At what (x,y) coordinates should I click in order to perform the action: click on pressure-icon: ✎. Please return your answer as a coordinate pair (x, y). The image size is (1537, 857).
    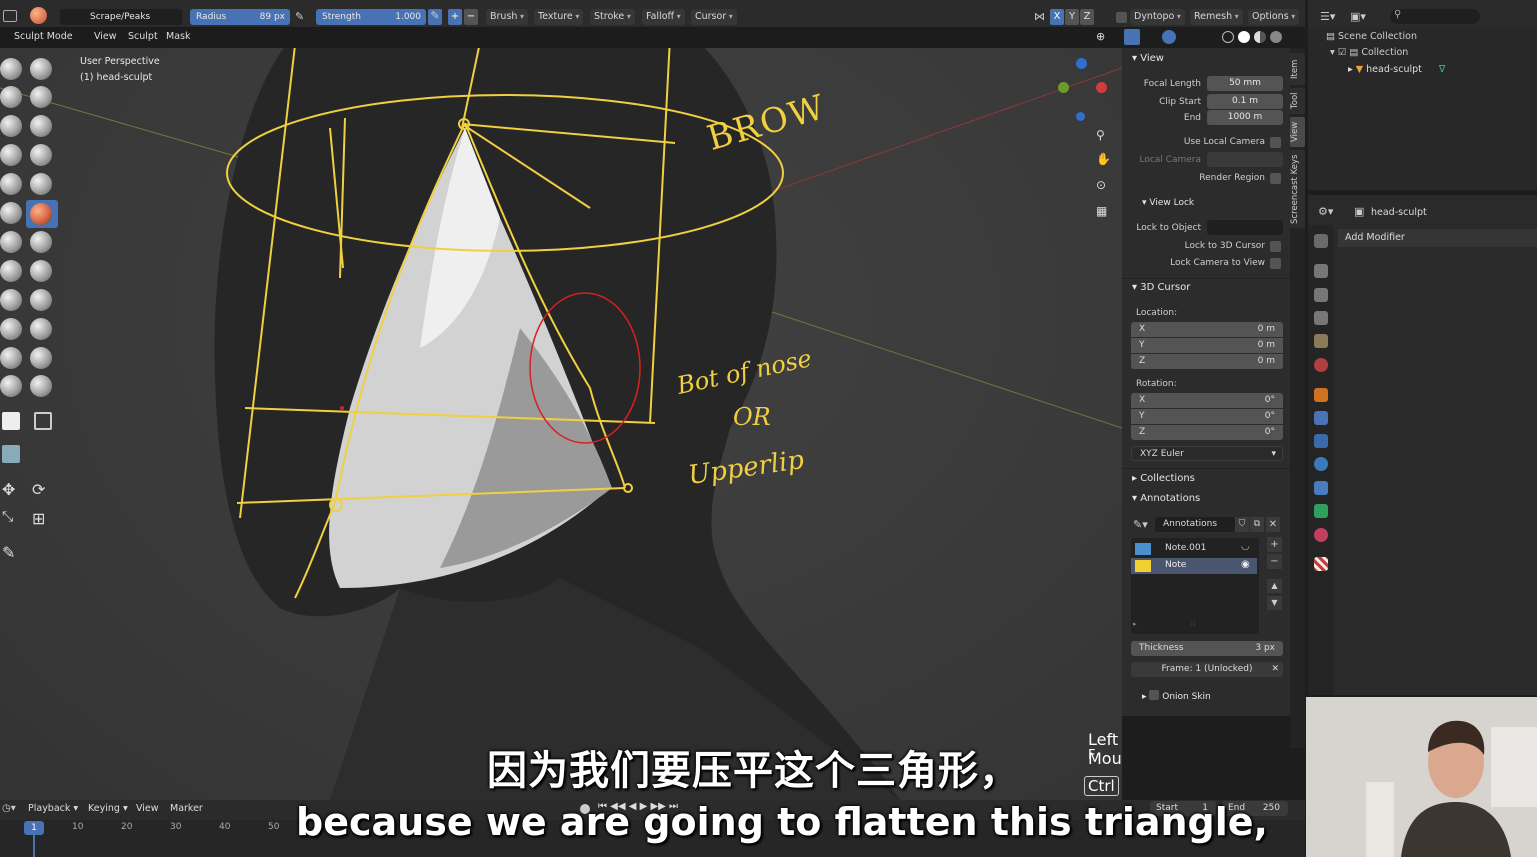
    Looking at the image, I should click on (301, 17).